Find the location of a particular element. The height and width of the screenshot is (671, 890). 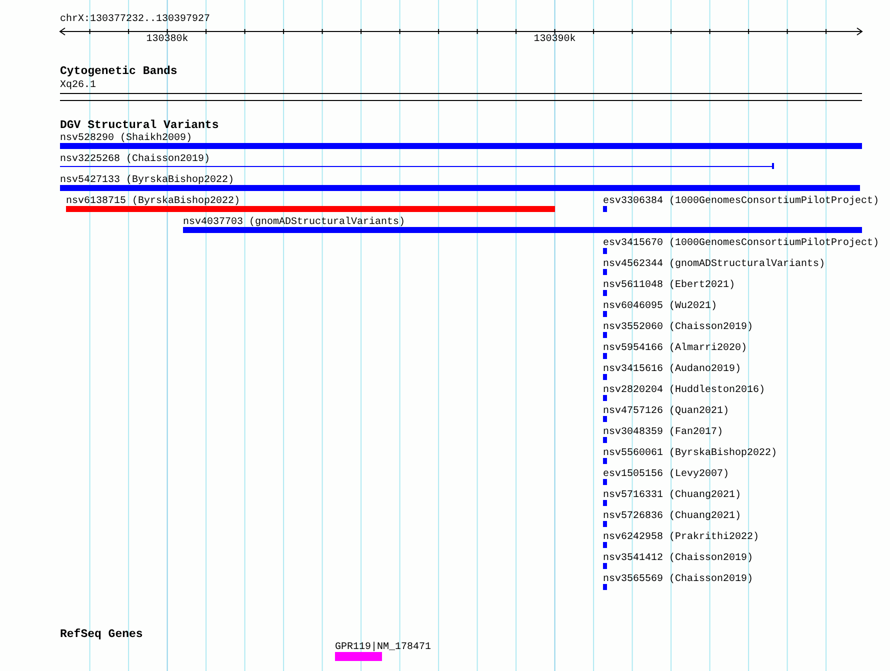

track-title: Cytogenetic Bands is located at coordinates (119, 71).